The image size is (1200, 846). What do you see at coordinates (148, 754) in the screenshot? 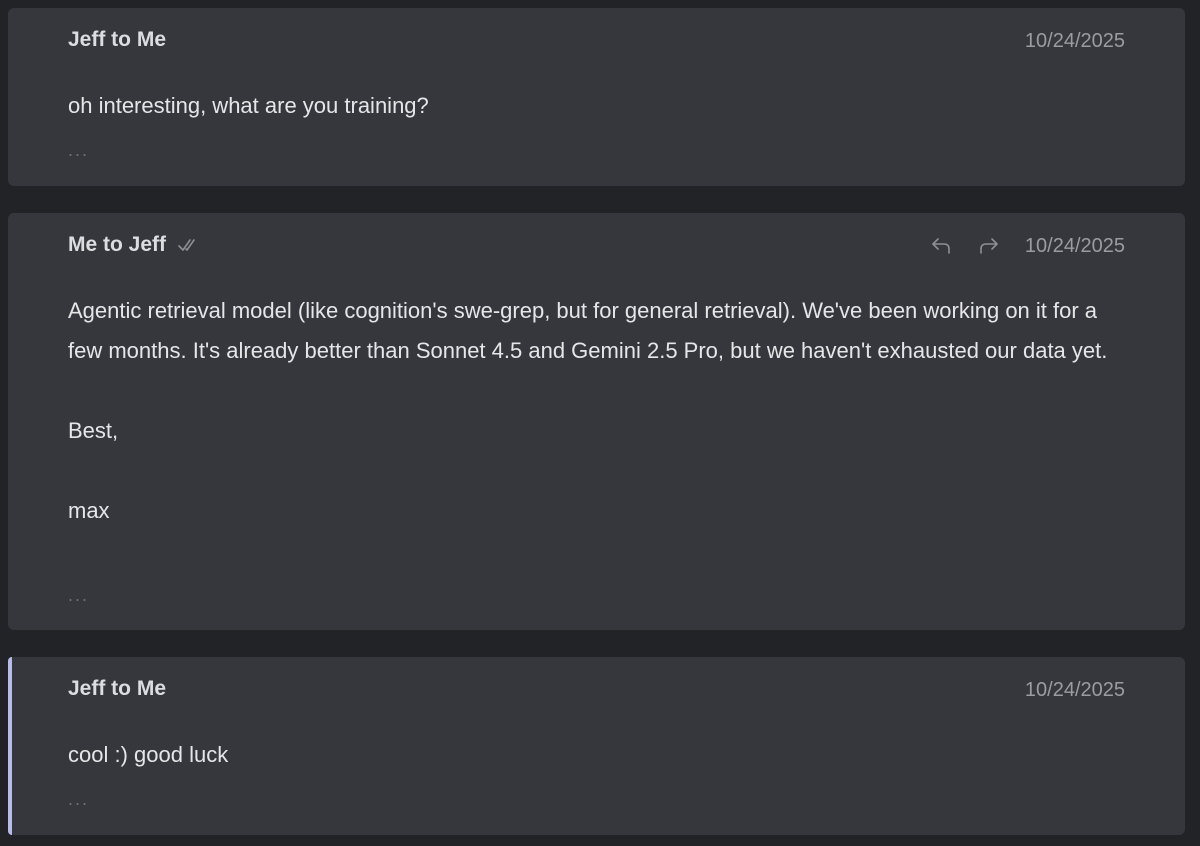
I see `message-body-line: cool :) good luck` at bounding box center [148, 754].